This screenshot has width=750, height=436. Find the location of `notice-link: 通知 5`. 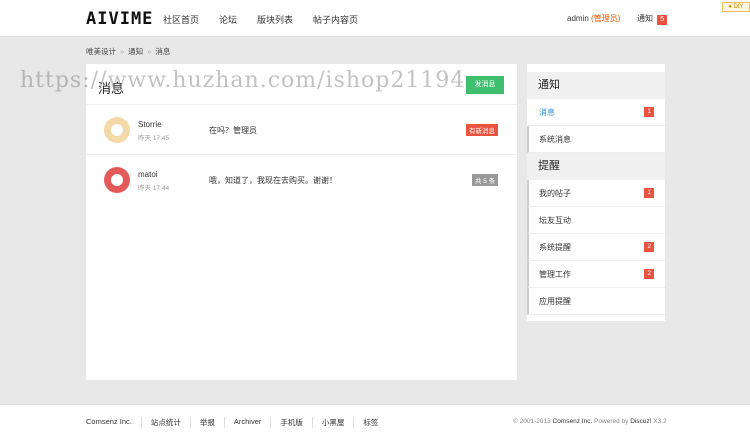

notice-link: 通知 5 is located at coordinates (652, 19).